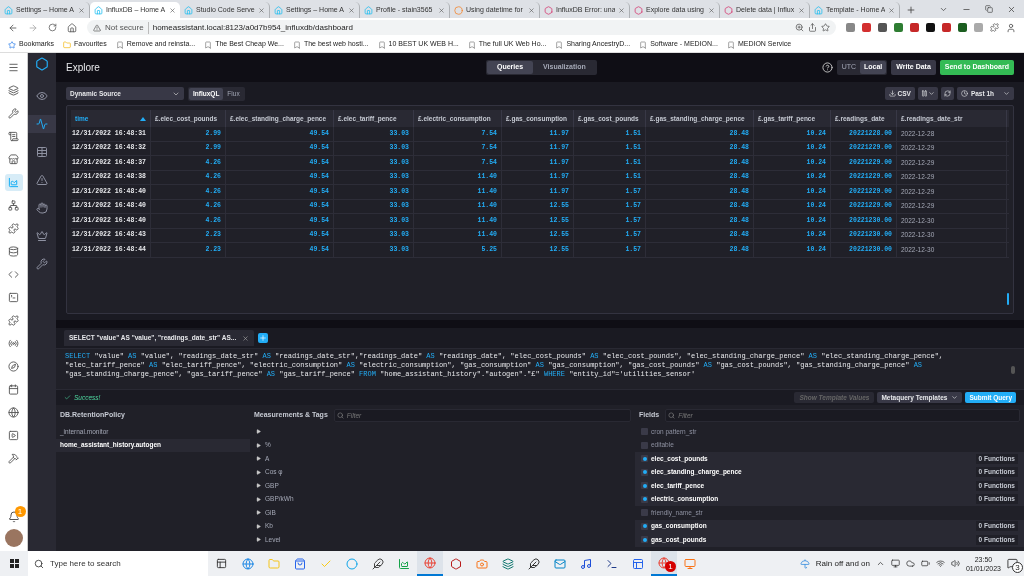  I want to click on reload-icon, so click(52, 27).